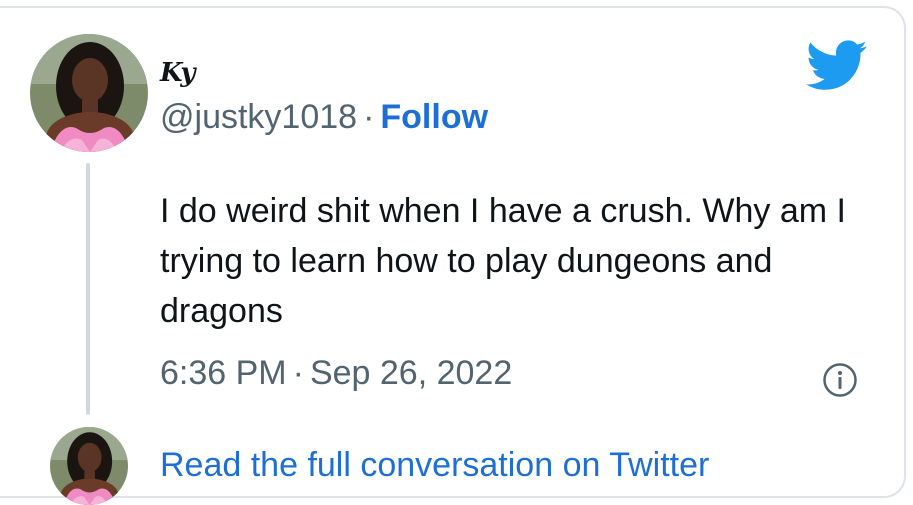 This screenshot has height=505, width=913. I want to click on info-circle-icon, so click(840, 380).